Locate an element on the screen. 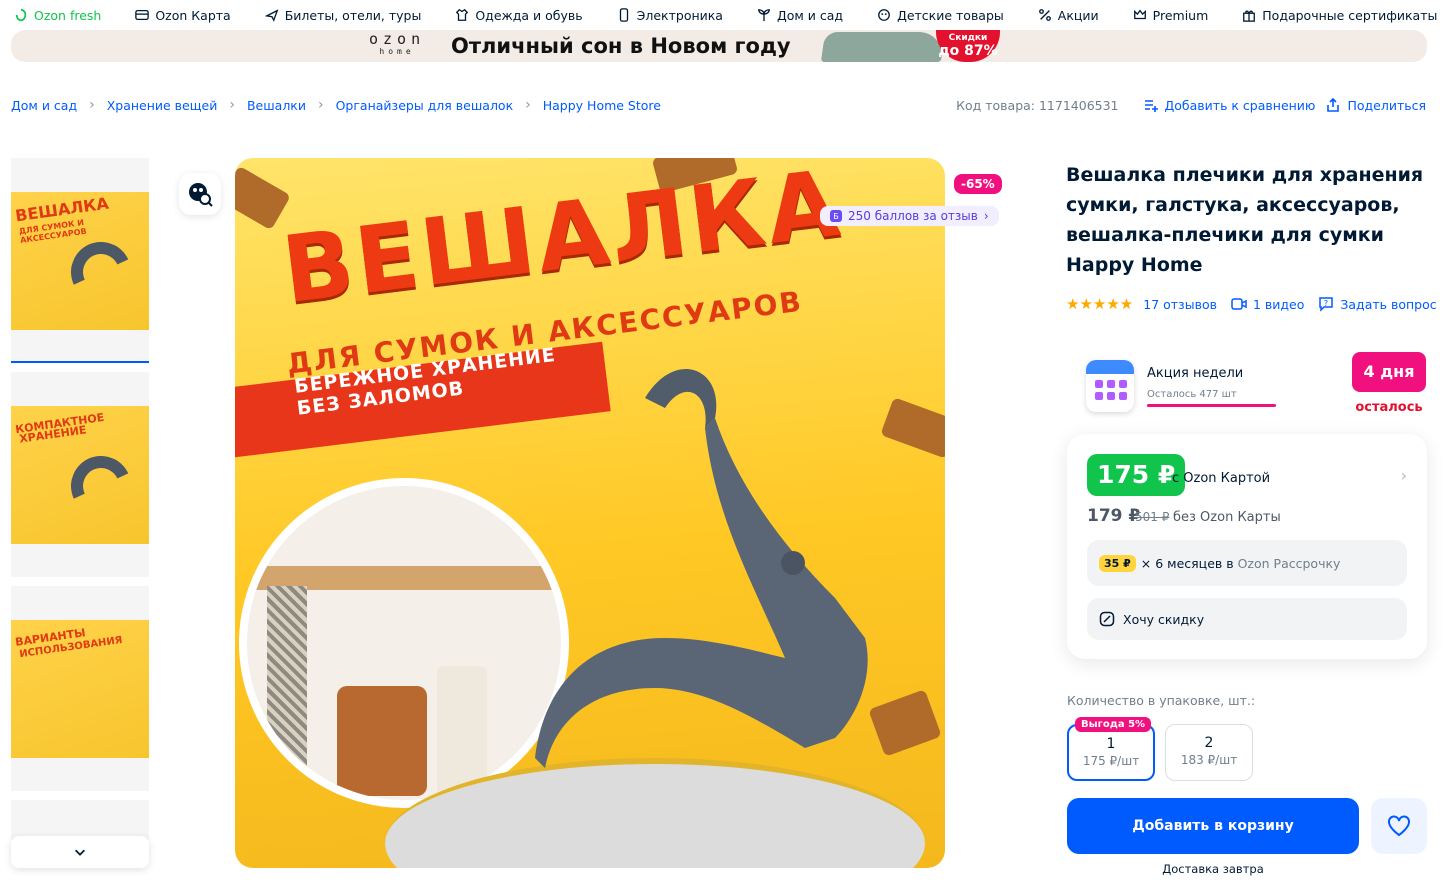 The height and width of the screenshot is (884, 1454). face-search-icon is located at coordinates (201, 195).